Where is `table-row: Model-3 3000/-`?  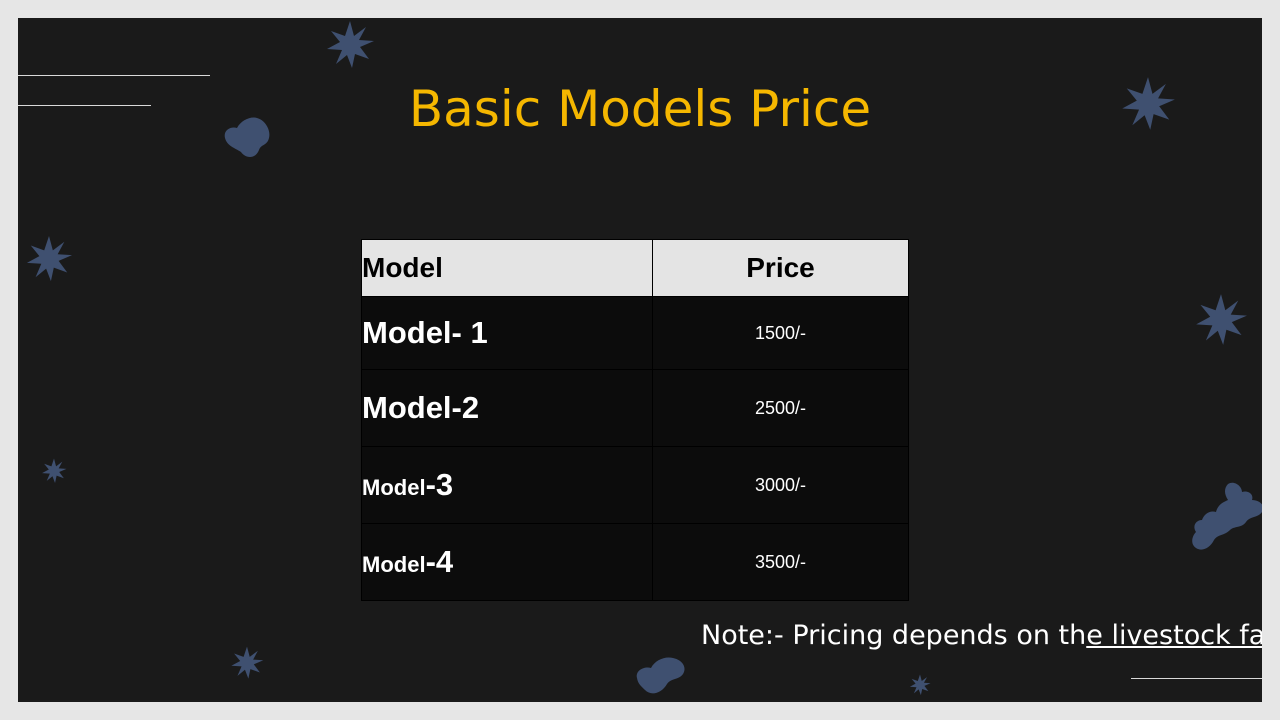 table-row: Model-3 3000/- is located at coordinates (635, 485).